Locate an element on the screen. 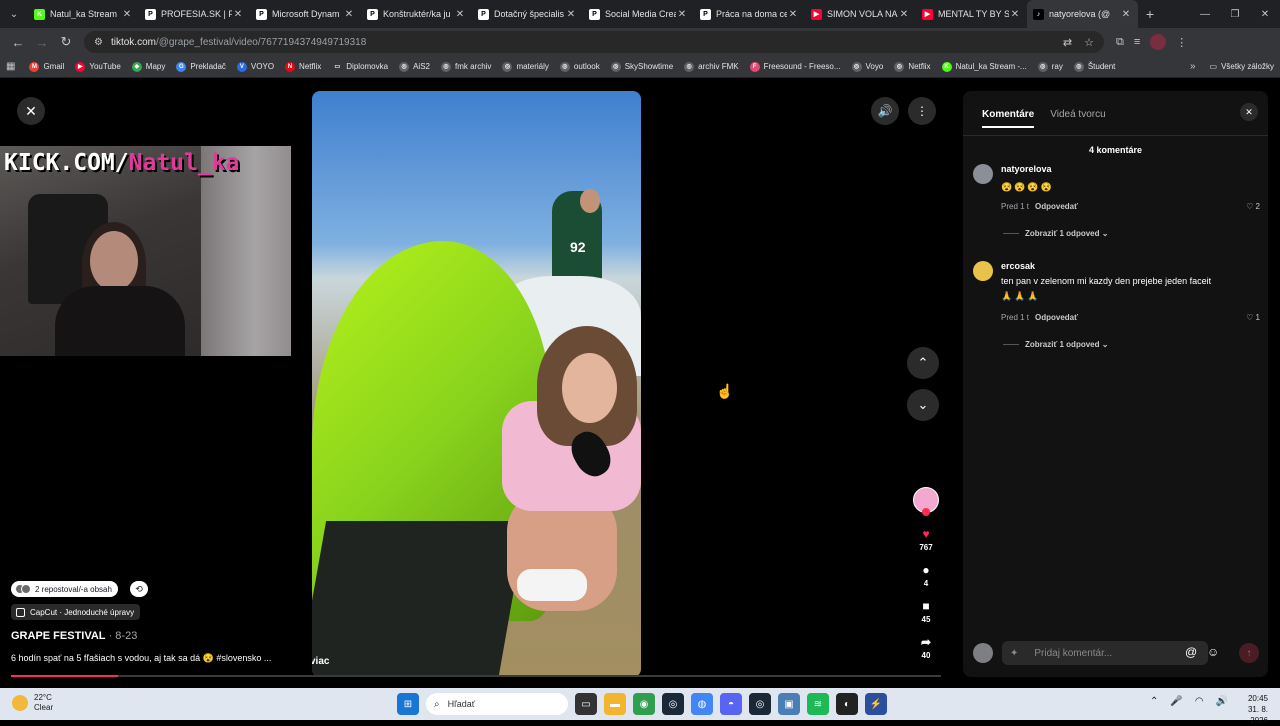 The image size is (1280, 726). capcut-chip: CapCut · Jednoduché úpravy is located at coordinates (76, 612).